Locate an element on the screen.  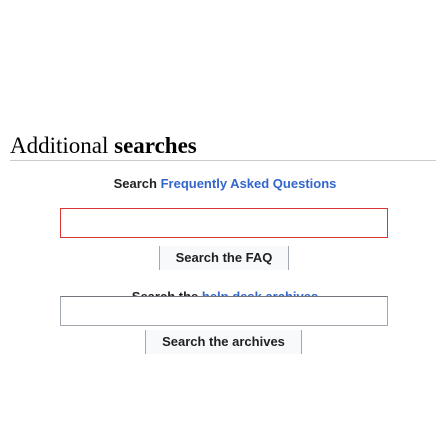
section-heading: Additional searches is located at coordinates (223, 146).